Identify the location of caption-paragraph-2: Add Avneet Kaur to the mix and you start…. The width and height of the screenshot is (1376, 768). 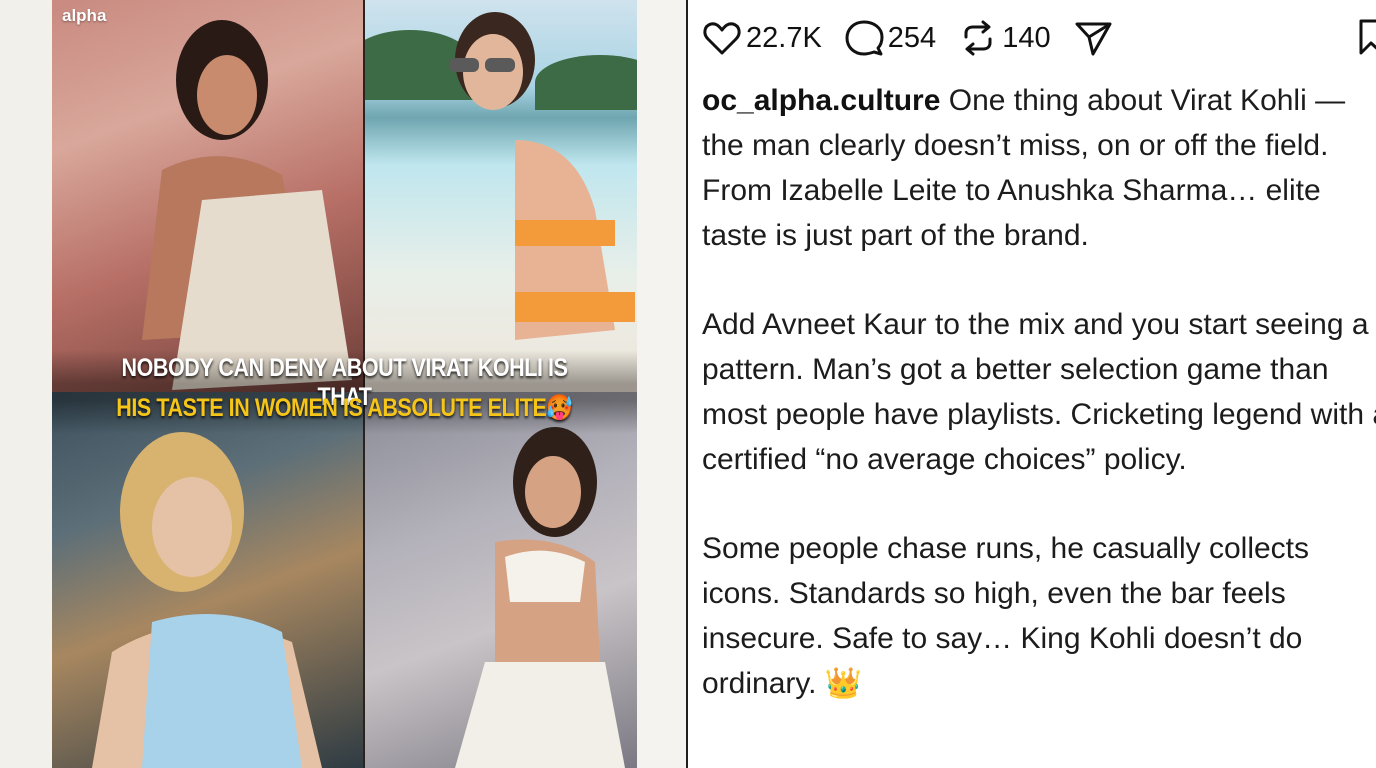
(1039, 392).